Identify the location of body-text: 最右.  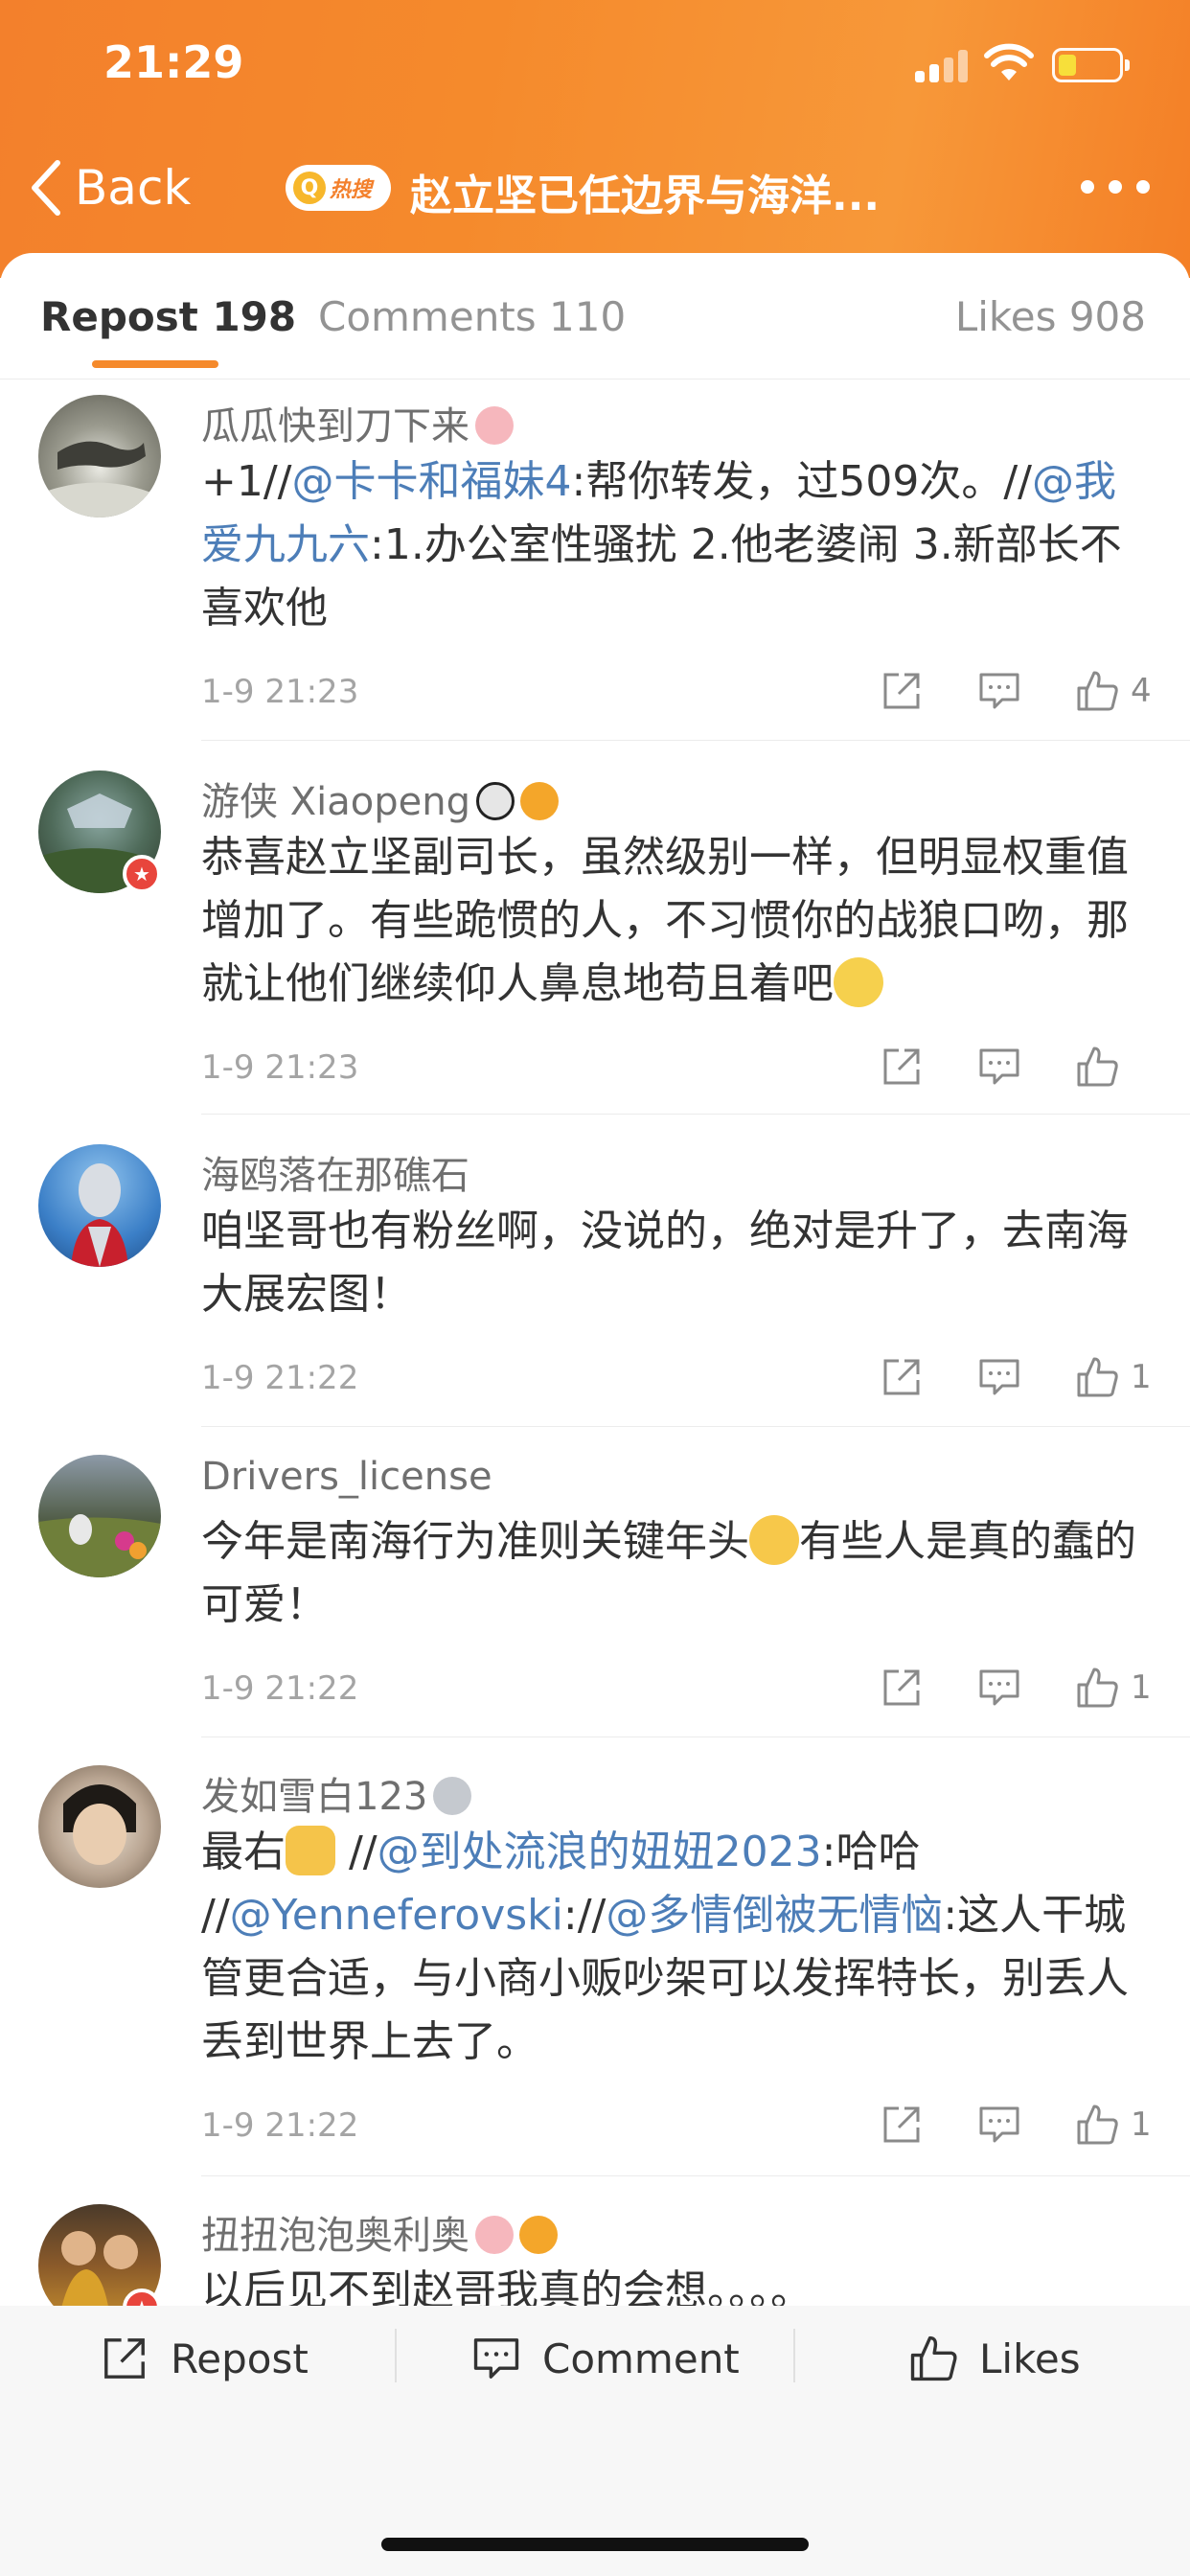
(244, 1852).